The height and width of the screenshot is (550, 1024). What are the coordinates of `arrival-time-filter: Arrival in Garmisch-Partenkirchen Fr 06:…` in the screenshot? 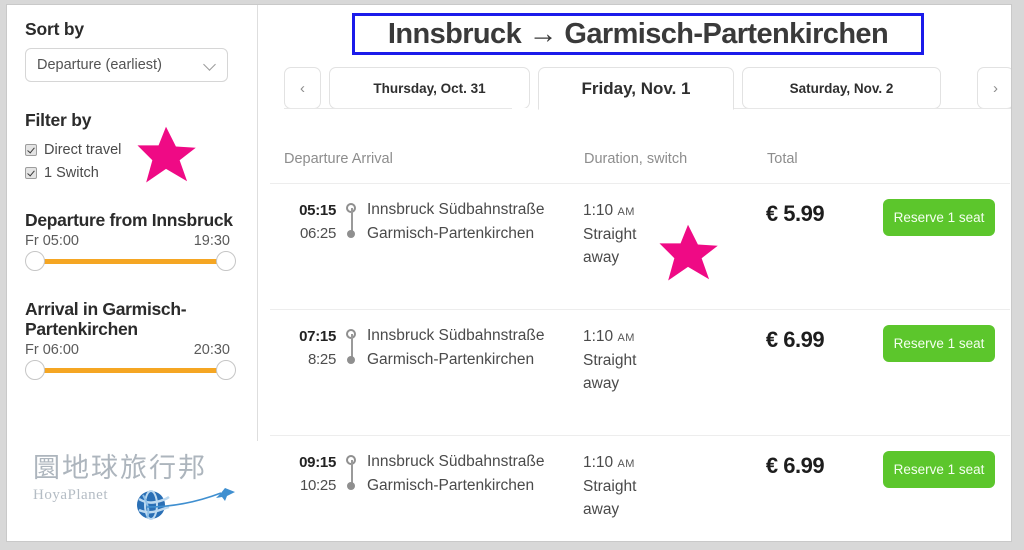 It's located at (132, 341).